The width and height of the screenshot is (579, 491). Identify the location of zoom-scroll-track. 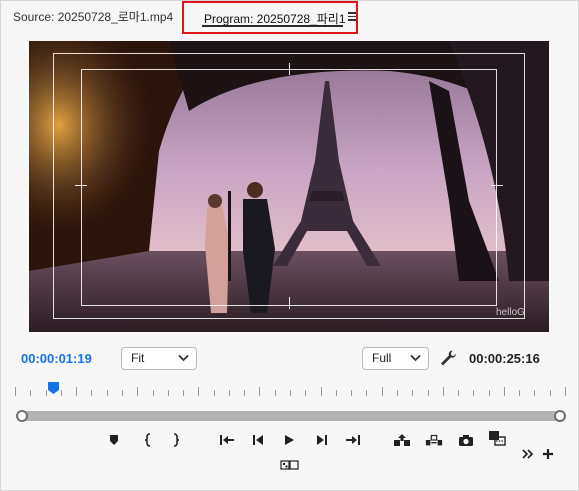
(291, 416).